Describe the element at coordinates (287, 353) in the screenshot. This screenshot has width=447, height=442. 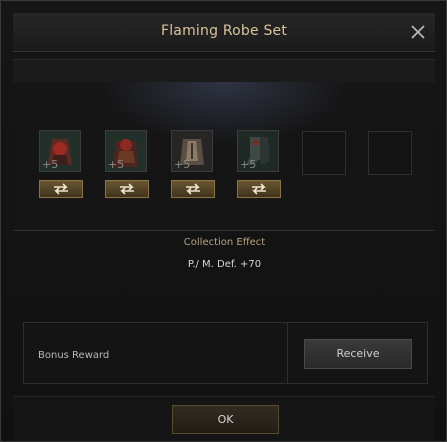
I see `divider` at that location.